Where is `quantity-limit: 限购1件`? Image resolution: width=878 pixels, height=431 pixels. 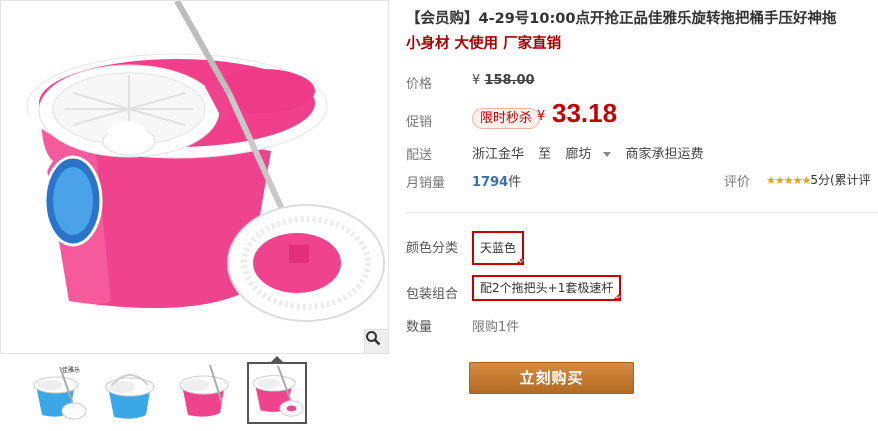 quantity-limit: 限购1件 is located at coordinates (496, 327).